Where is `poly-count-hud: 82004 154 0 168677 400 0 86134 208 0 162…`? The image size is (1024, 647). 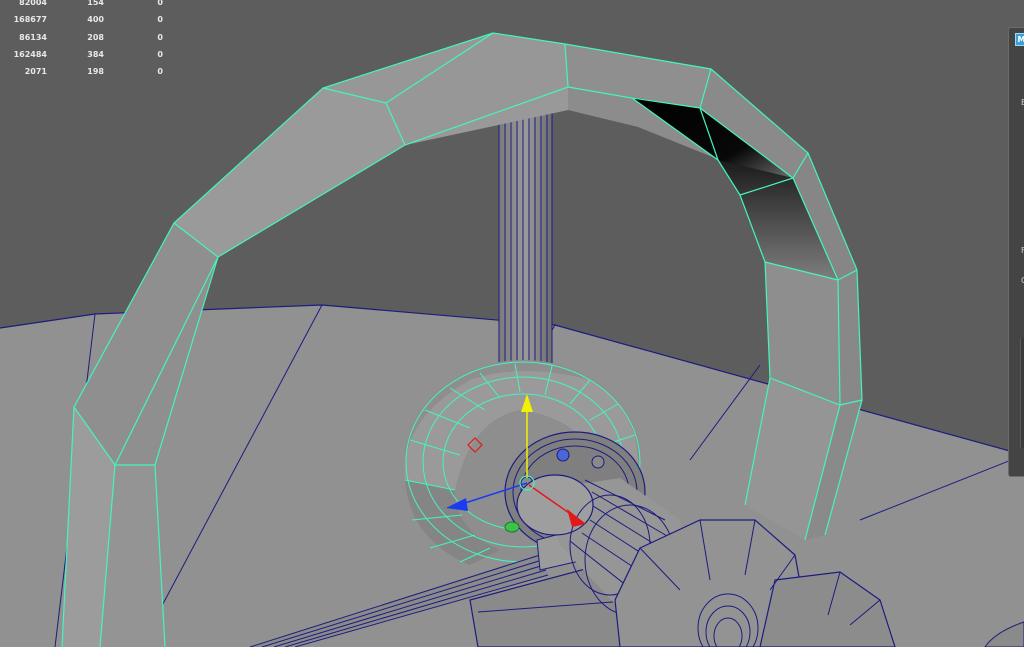 poly-count-hud: 82004 154 0 168677 400 0 86134 208 0 162… is located at coordinates (90, 40).